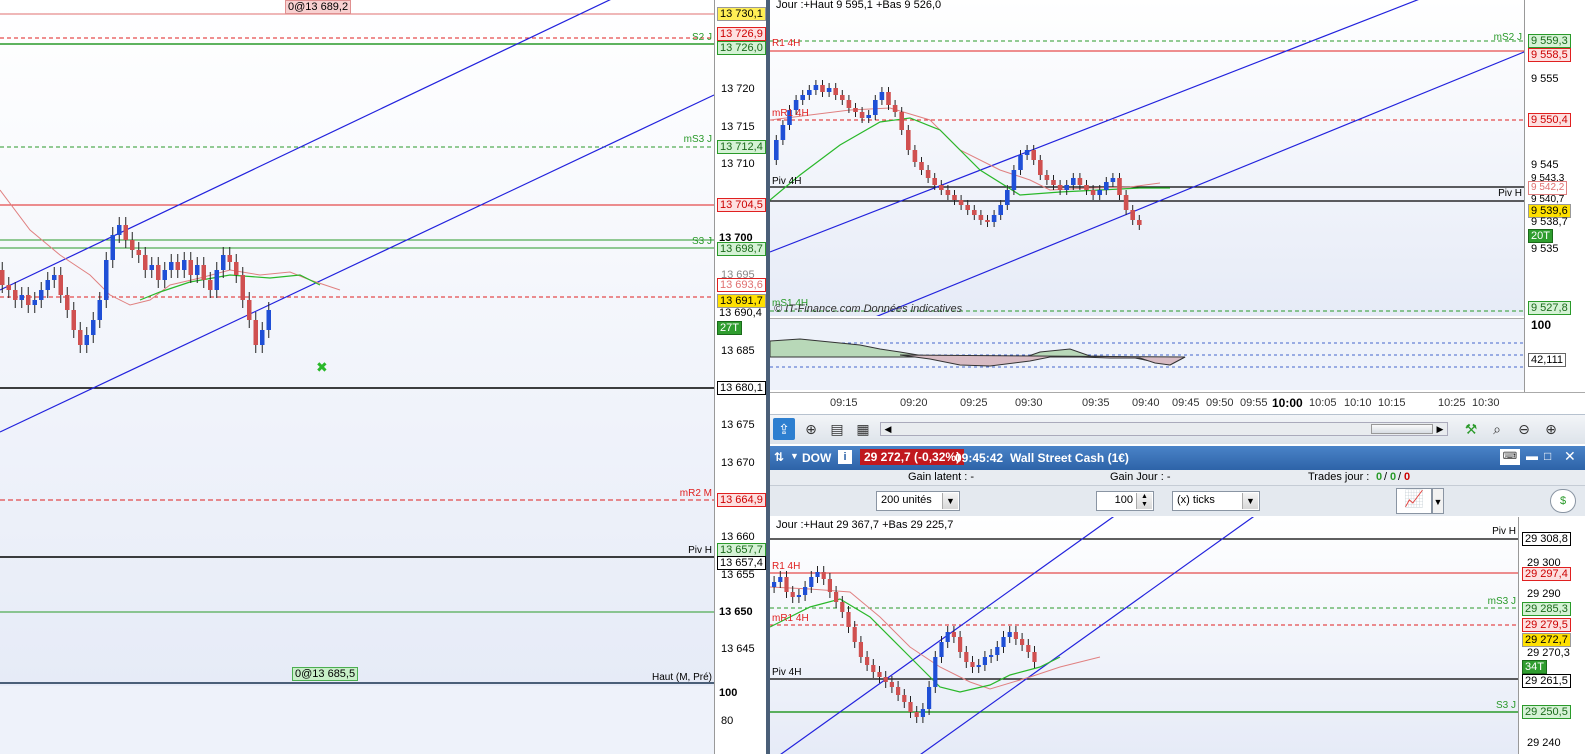  What do you see at coordinates (1551, 429) in the screenshot?
I see `zoom-in-icon: ⊕` at bounding box center [1551, 429].